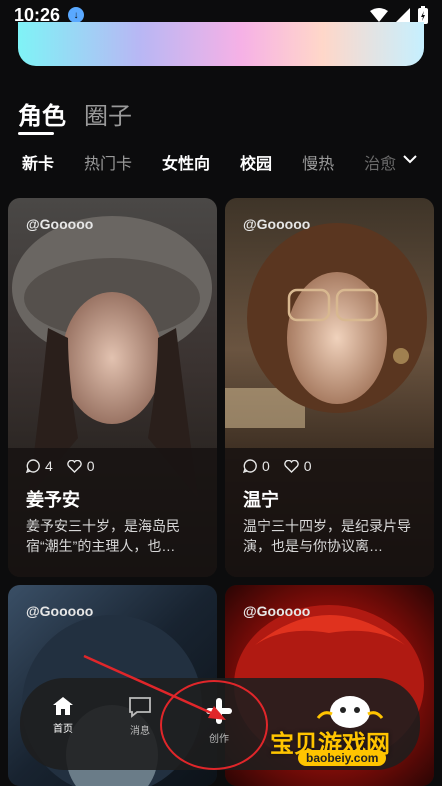  Describe the element at coordinates (42, 113) in the screenshot. I see `tab-characters: 角色` at that location.